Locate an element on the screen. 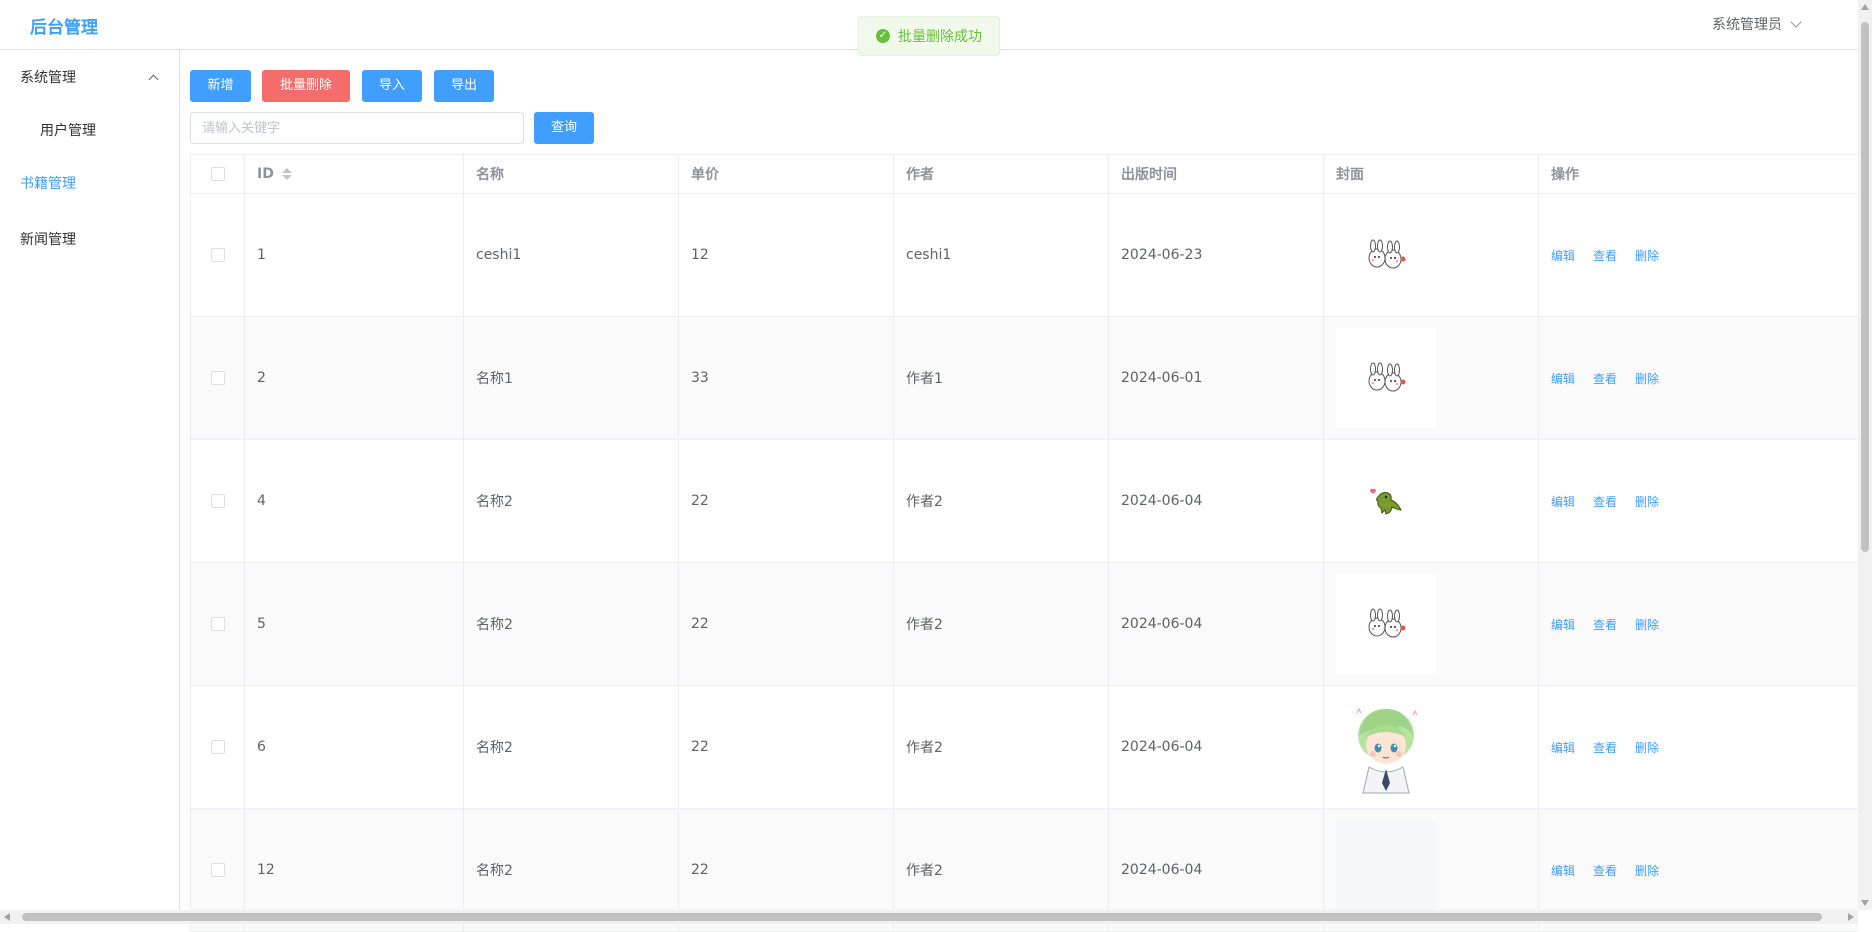 The image size is (1872, 932). sidebar-item-label: 新闻管理 is located at coordinates (48, 240).